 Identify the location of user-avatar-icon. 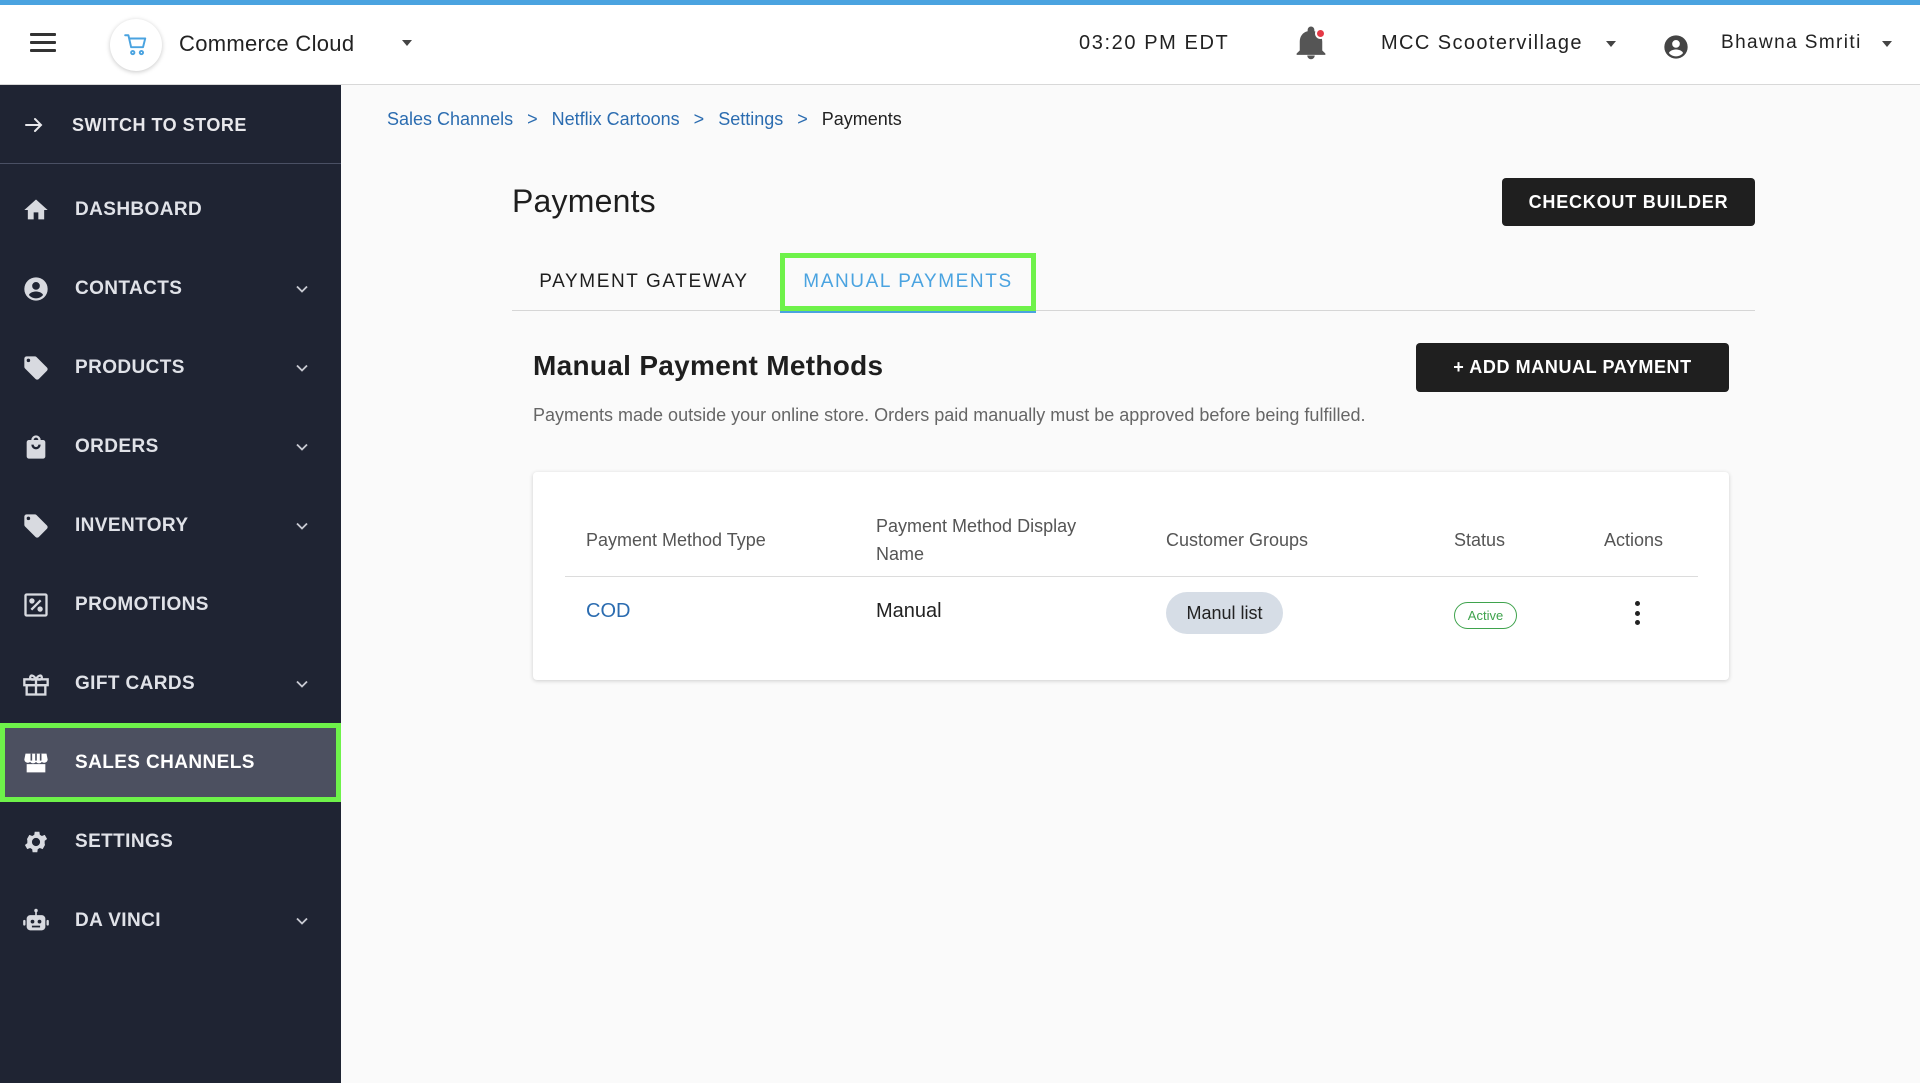
(1676, 47).